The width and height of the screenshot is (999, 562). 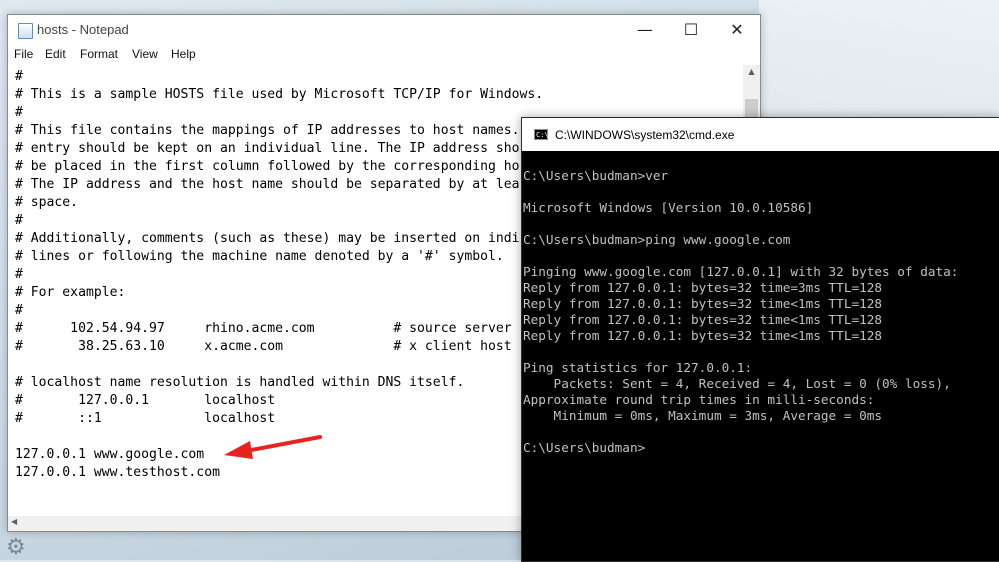 What do you see at coordinates (55, 54) in the screenshot?
I see `menu-edit: Edit` at bounding box center [55, 54].